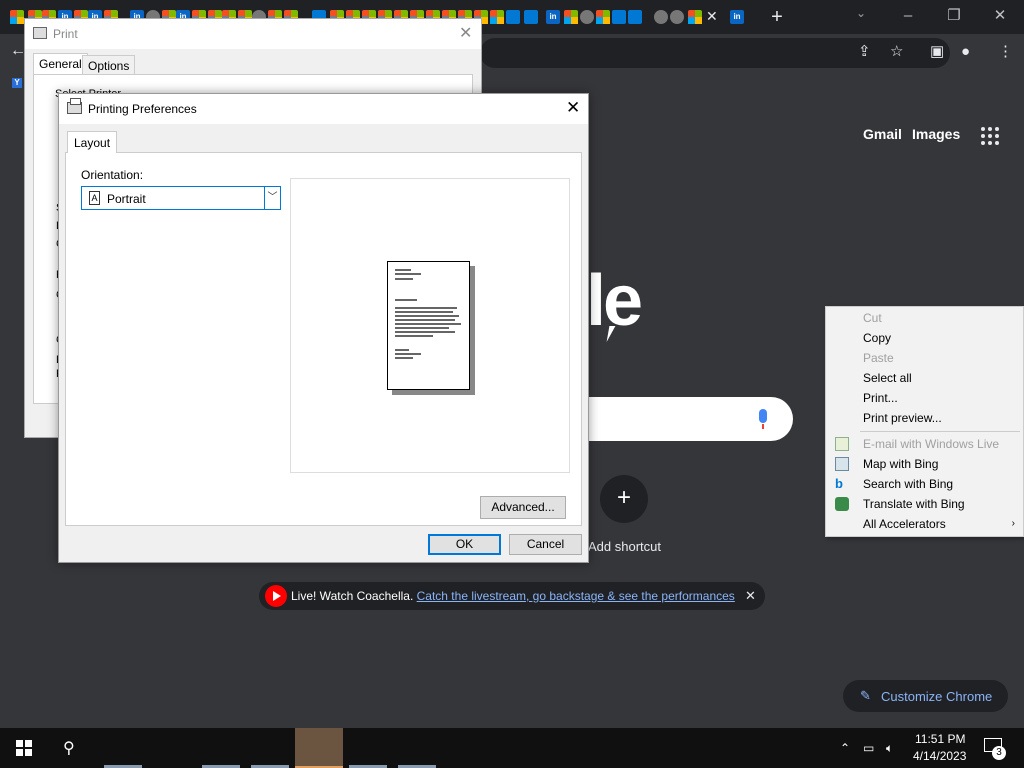 The width and height of the screenshot is (1024, 768). Describe the element at coordinates (990, 136) in the screenshot. I see `google-apps-icon` at that location.